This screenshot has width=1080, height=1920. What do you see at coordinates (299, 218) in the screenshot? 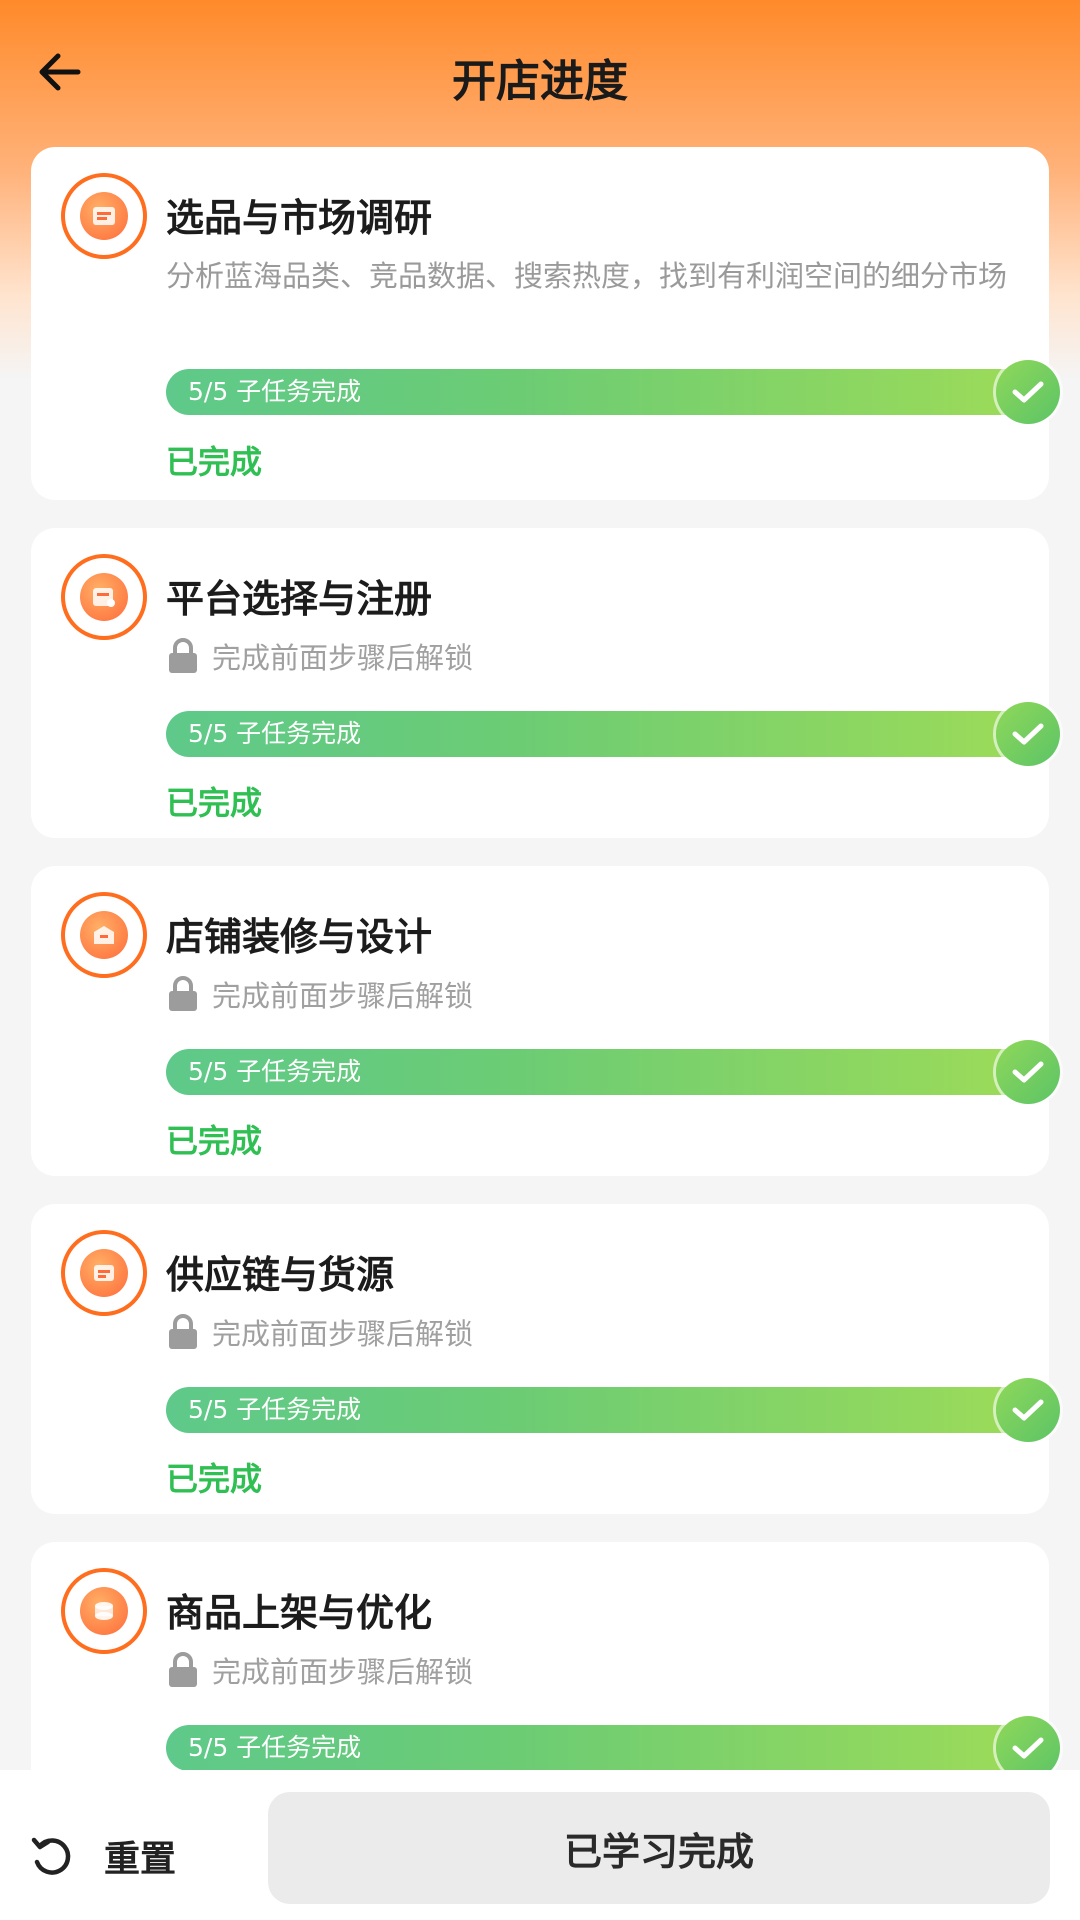
I see `step-title: 选品与市场调研` at bounding box center [299, 218].